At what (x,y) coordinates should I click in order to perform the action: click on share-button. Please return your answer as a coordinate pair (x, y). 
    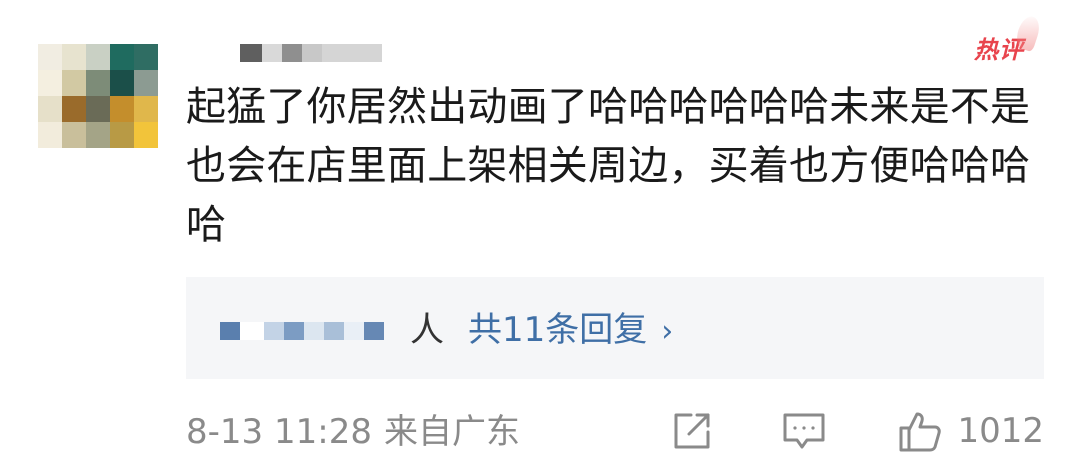
    Looking at the image, I should click on (692, 431).